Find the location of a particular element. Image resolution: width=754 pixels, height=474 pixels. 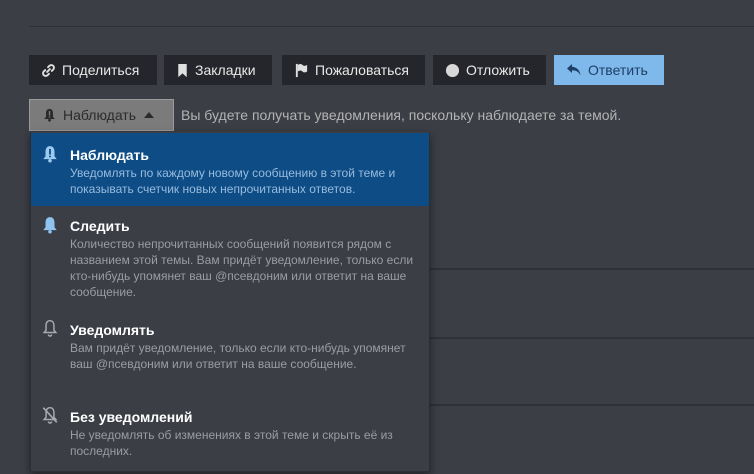

caret-up-icon is located at coordinates (149, 115).